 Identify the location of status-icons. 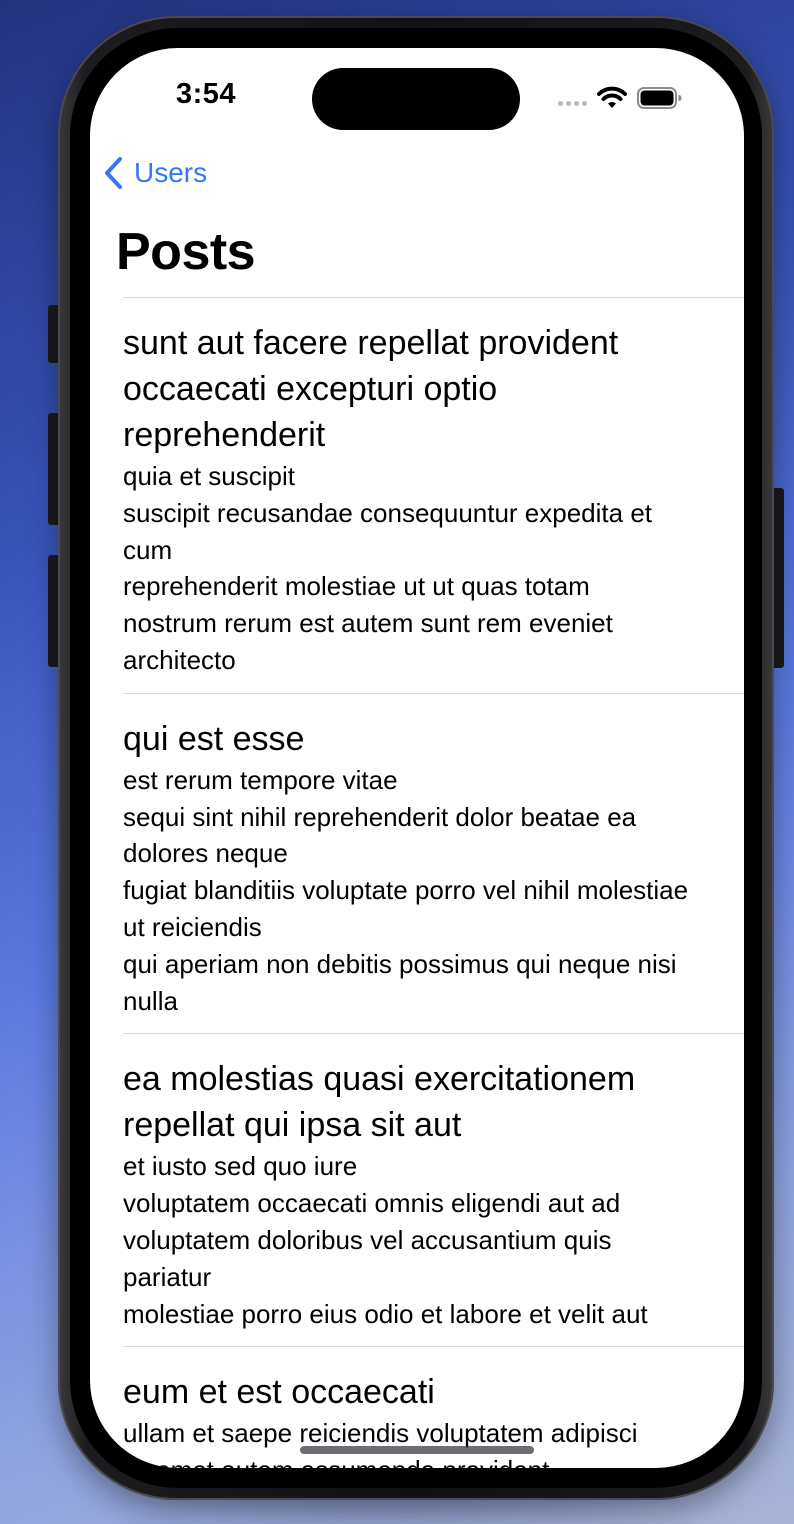
(620, 98).